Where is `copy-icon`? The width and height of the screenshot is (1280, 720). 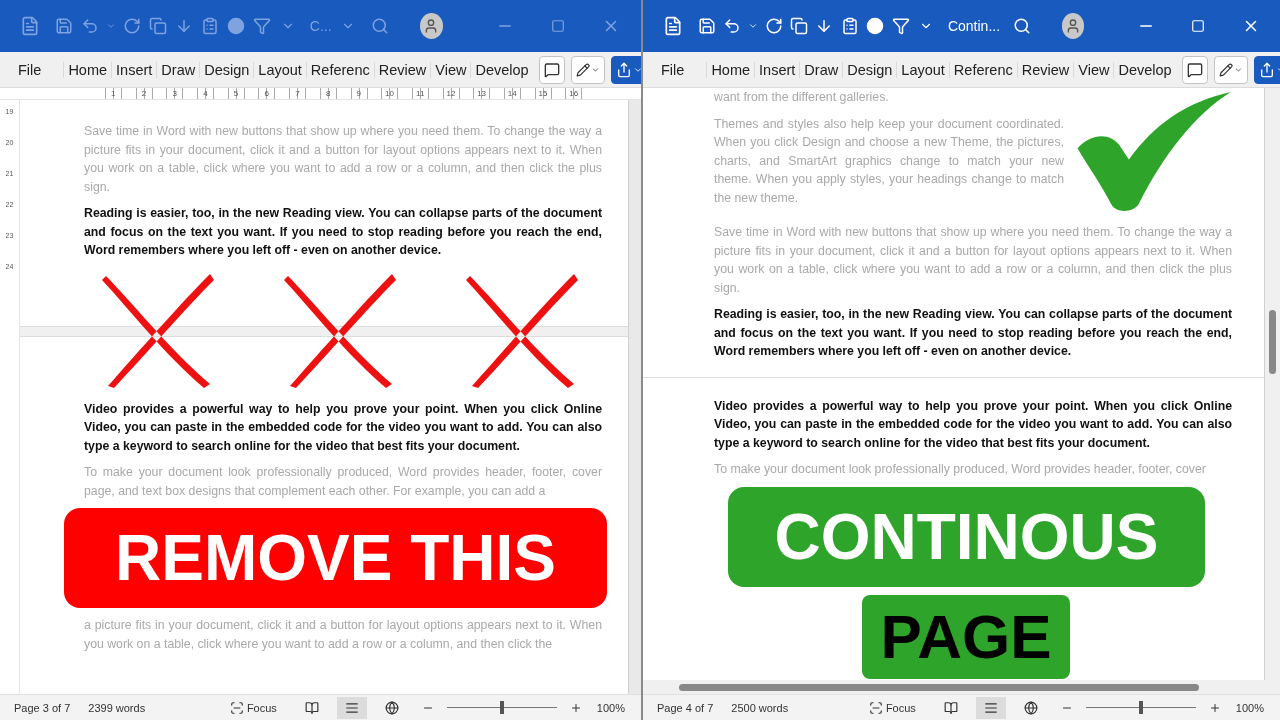
copy-icon is located at coordinates (799, 26).